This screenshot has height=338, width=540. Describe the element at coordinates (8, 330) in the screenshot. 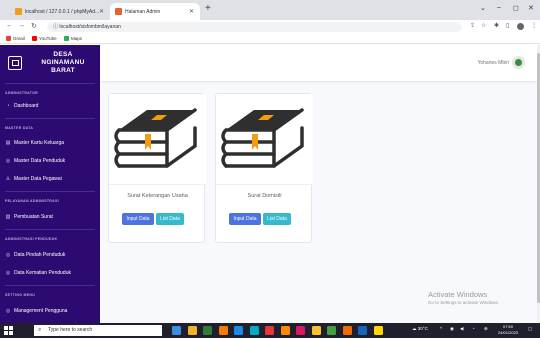

I see `windows-start-icon` at that location.